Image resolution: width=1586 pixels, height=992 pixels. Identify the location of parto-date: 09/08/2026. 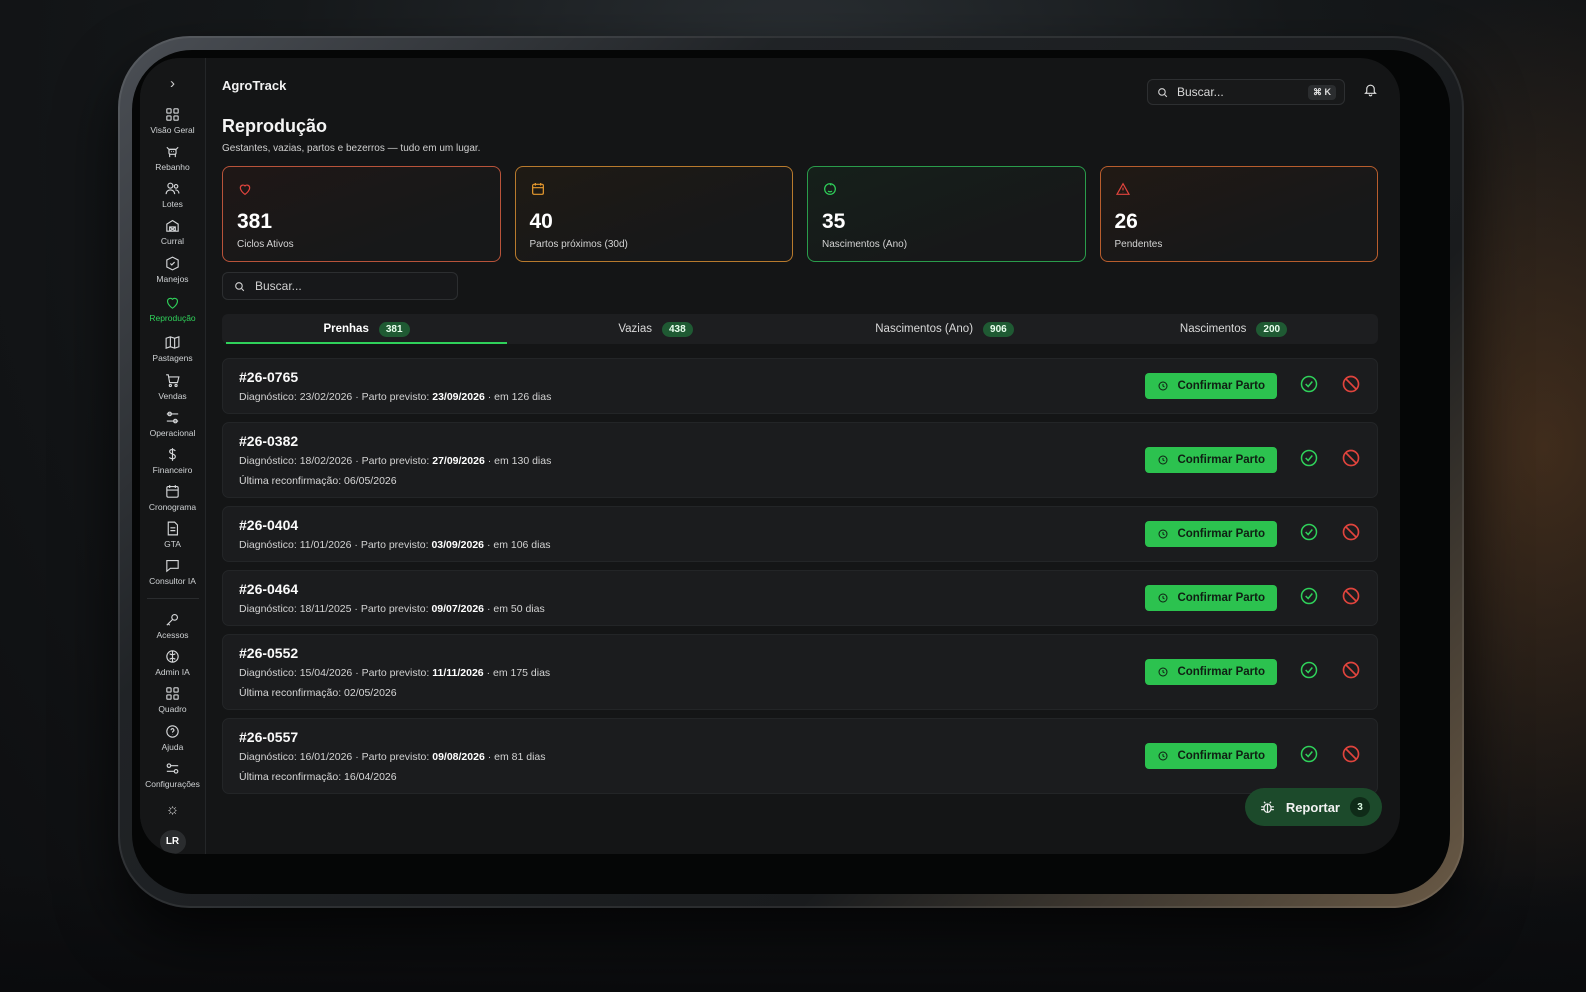
(458, 757).